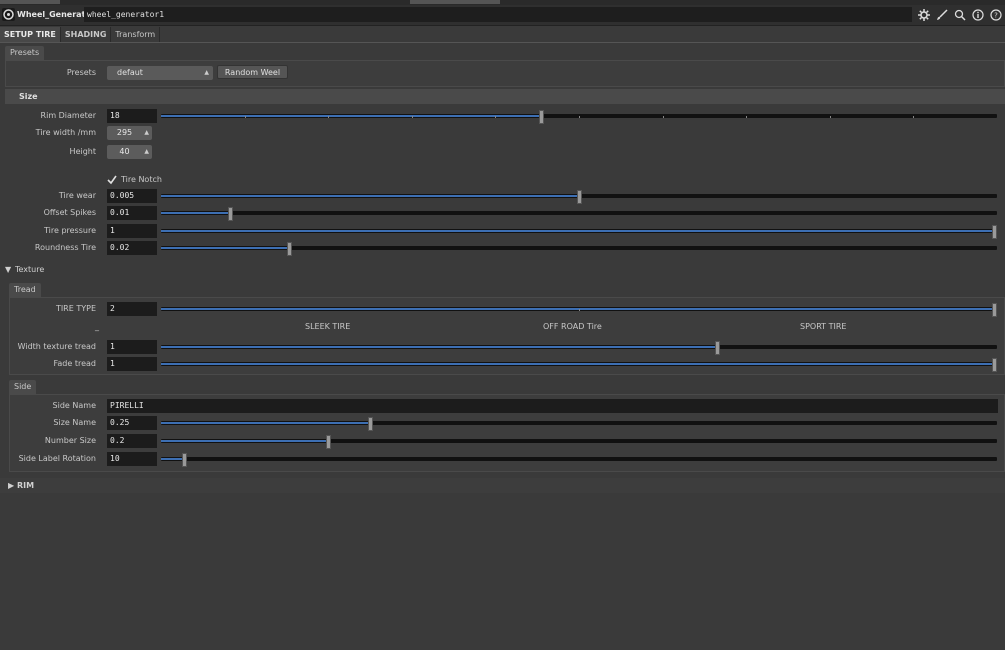 Image resolution: width=1005 pixels, height=650 pixels. Describe the element at coordinates (132, 309) in the screenshot. I see `tire-type-field: 2` at that location.